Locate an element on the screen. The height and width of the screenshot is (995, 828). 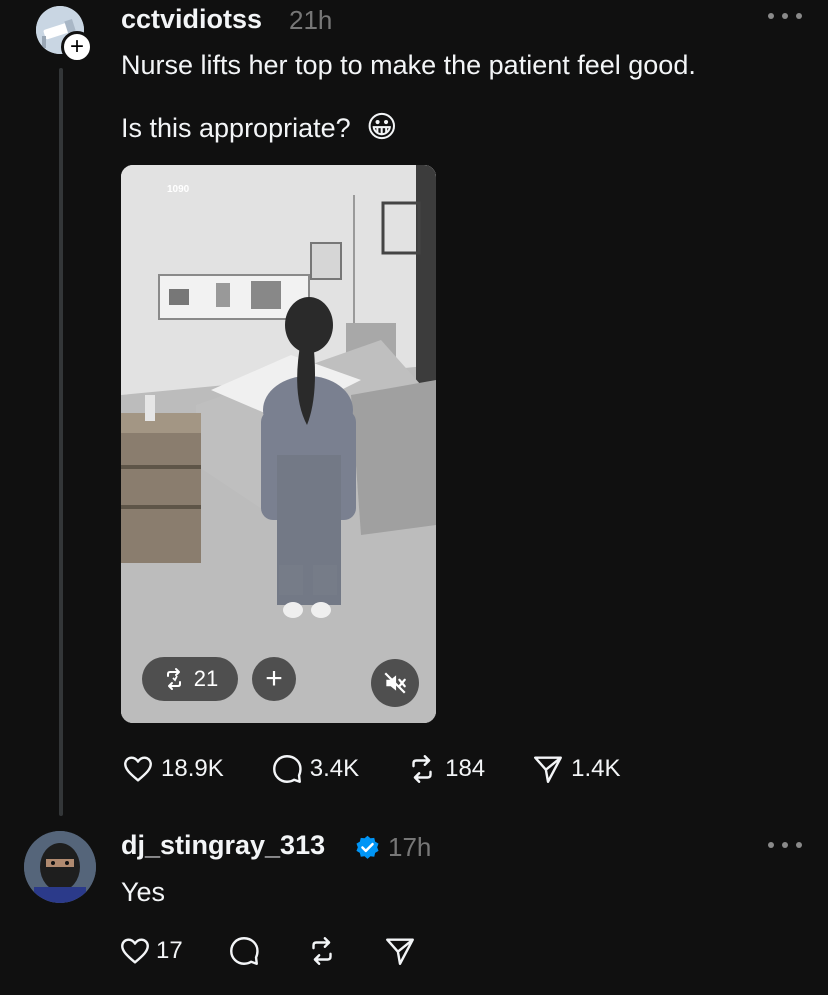
mute-button is located at coordinates (395, 683).